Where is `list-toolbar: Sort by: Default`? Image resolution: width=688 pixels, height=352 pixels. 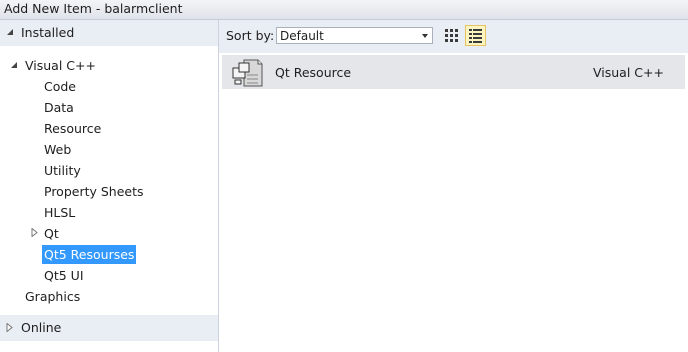
list-toolbar: Sort by: Default is located at coordinates (453, 36).